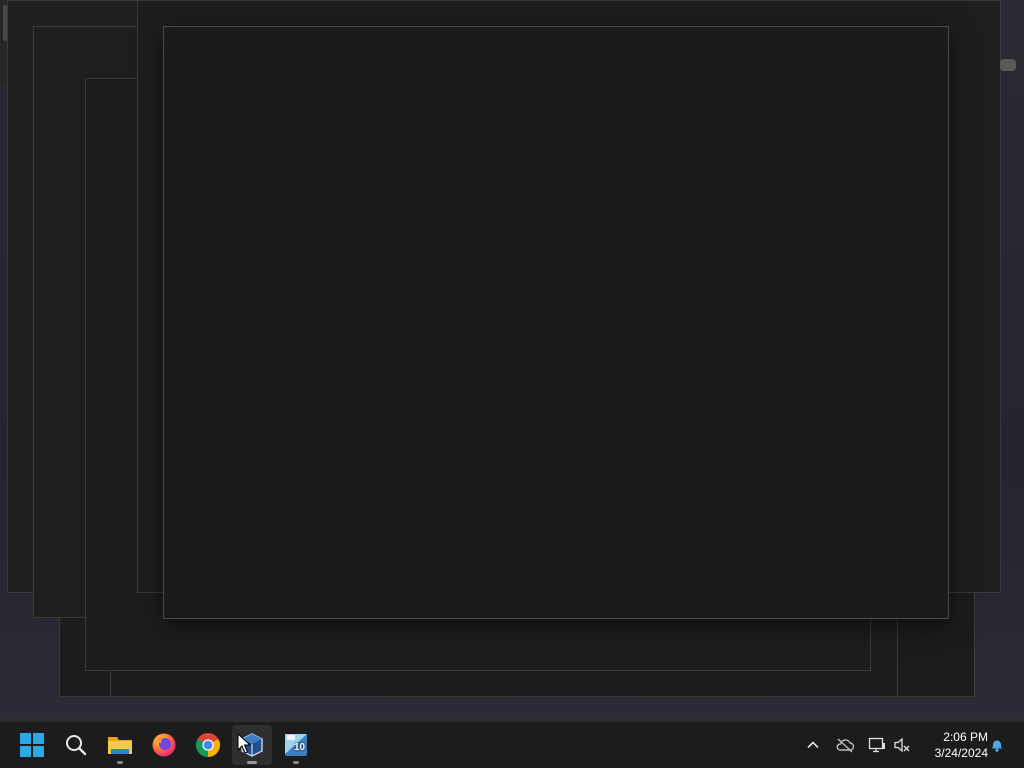  I want to click on speaker-muted-icon, so click(902, 745).